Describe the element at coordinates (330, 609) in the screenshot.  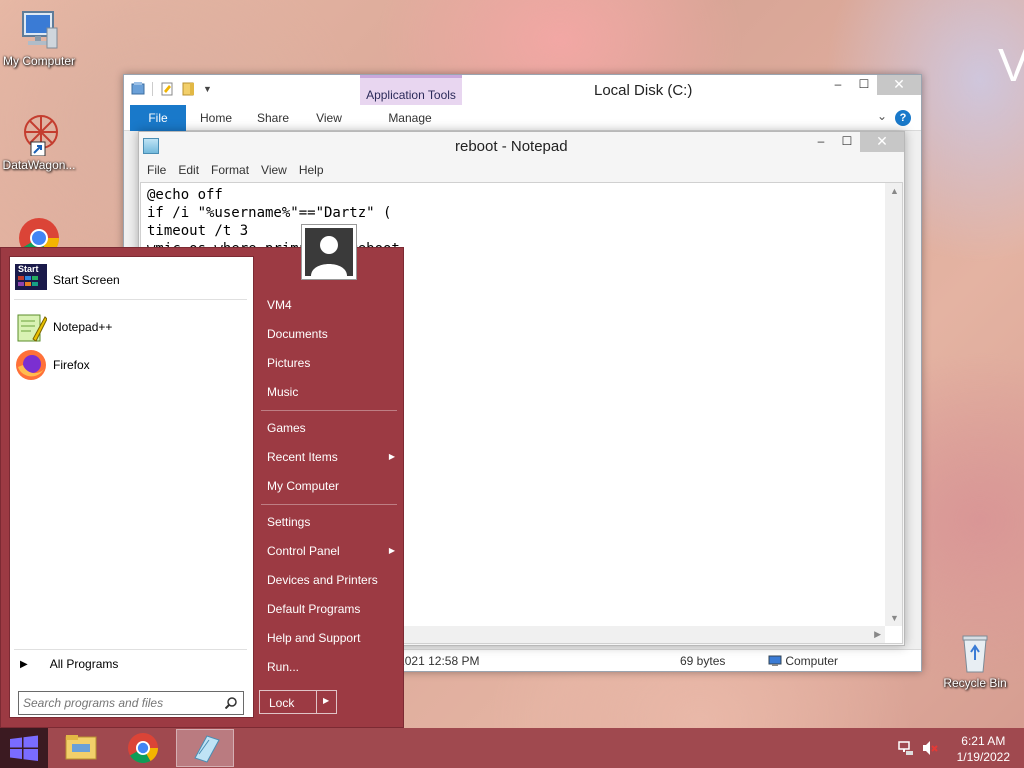
I see `start-item-default-programs: Default Programs` at that location.